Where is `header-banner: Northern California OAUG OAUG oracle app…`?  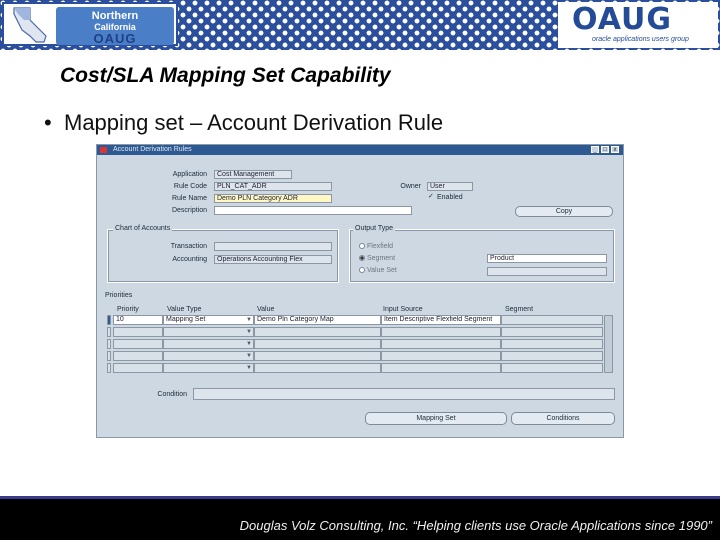 header-banner: Northern California OAUG OAUG oracle app… is located at coordinates (360, 25).